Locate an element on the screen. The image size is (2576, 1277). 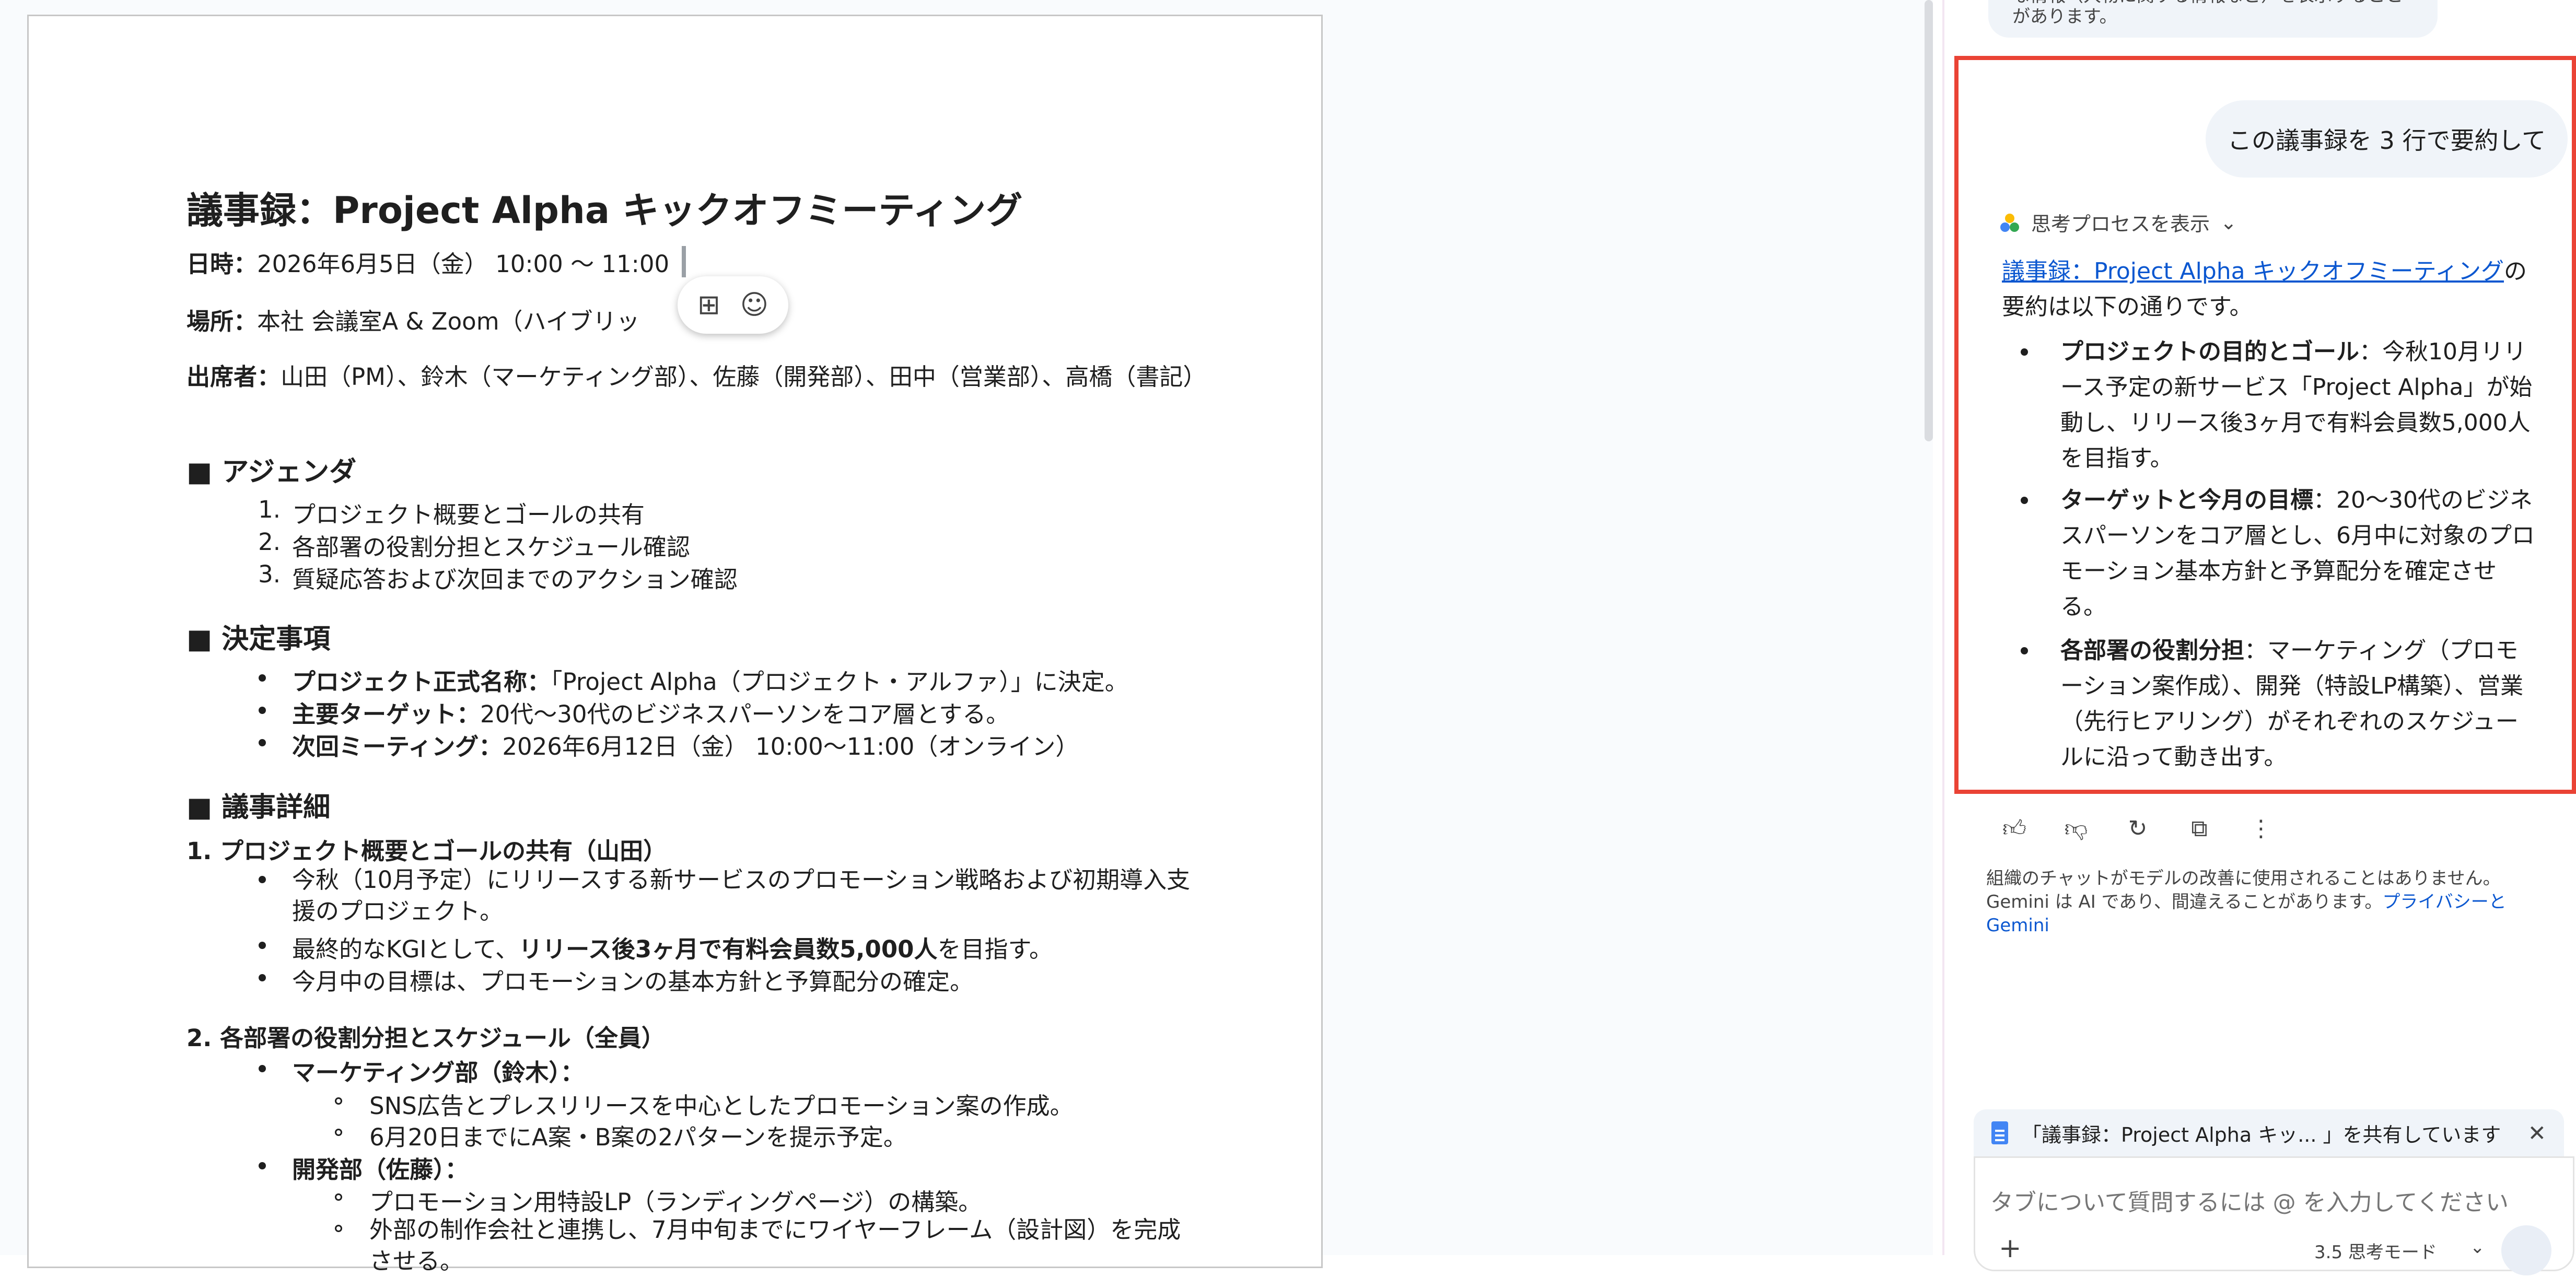
section1-item: 今月中の目標は、プロモーションの基本方針と予算配分の確定。 is located at coordinates (616, 980).